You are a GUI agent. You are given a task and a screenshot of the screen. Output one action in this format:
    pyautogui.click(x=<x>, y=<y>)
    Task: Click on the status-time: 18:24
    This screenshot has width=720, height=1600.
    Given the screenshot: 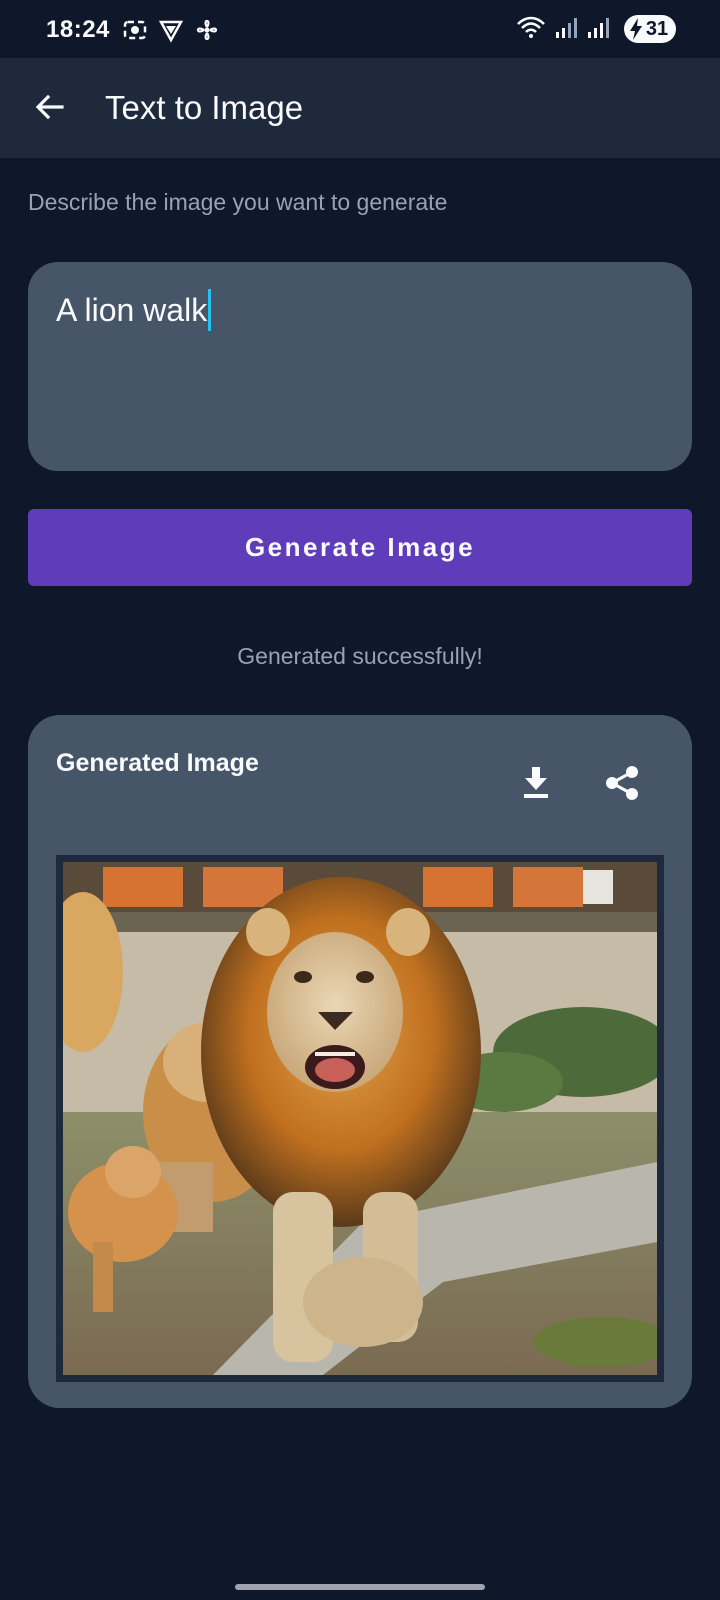 What is the action you would take?
    pyautogui.click(x=78, y=29)
    